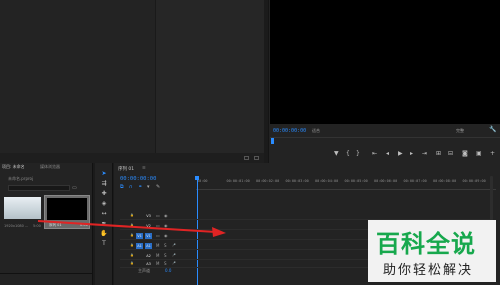 Image resolution: width=500 pixels, height=285 pixels. Describe the element at coordinates (168, 270) in the screenshot. I see `master-volume-value: 0.0` at that location.